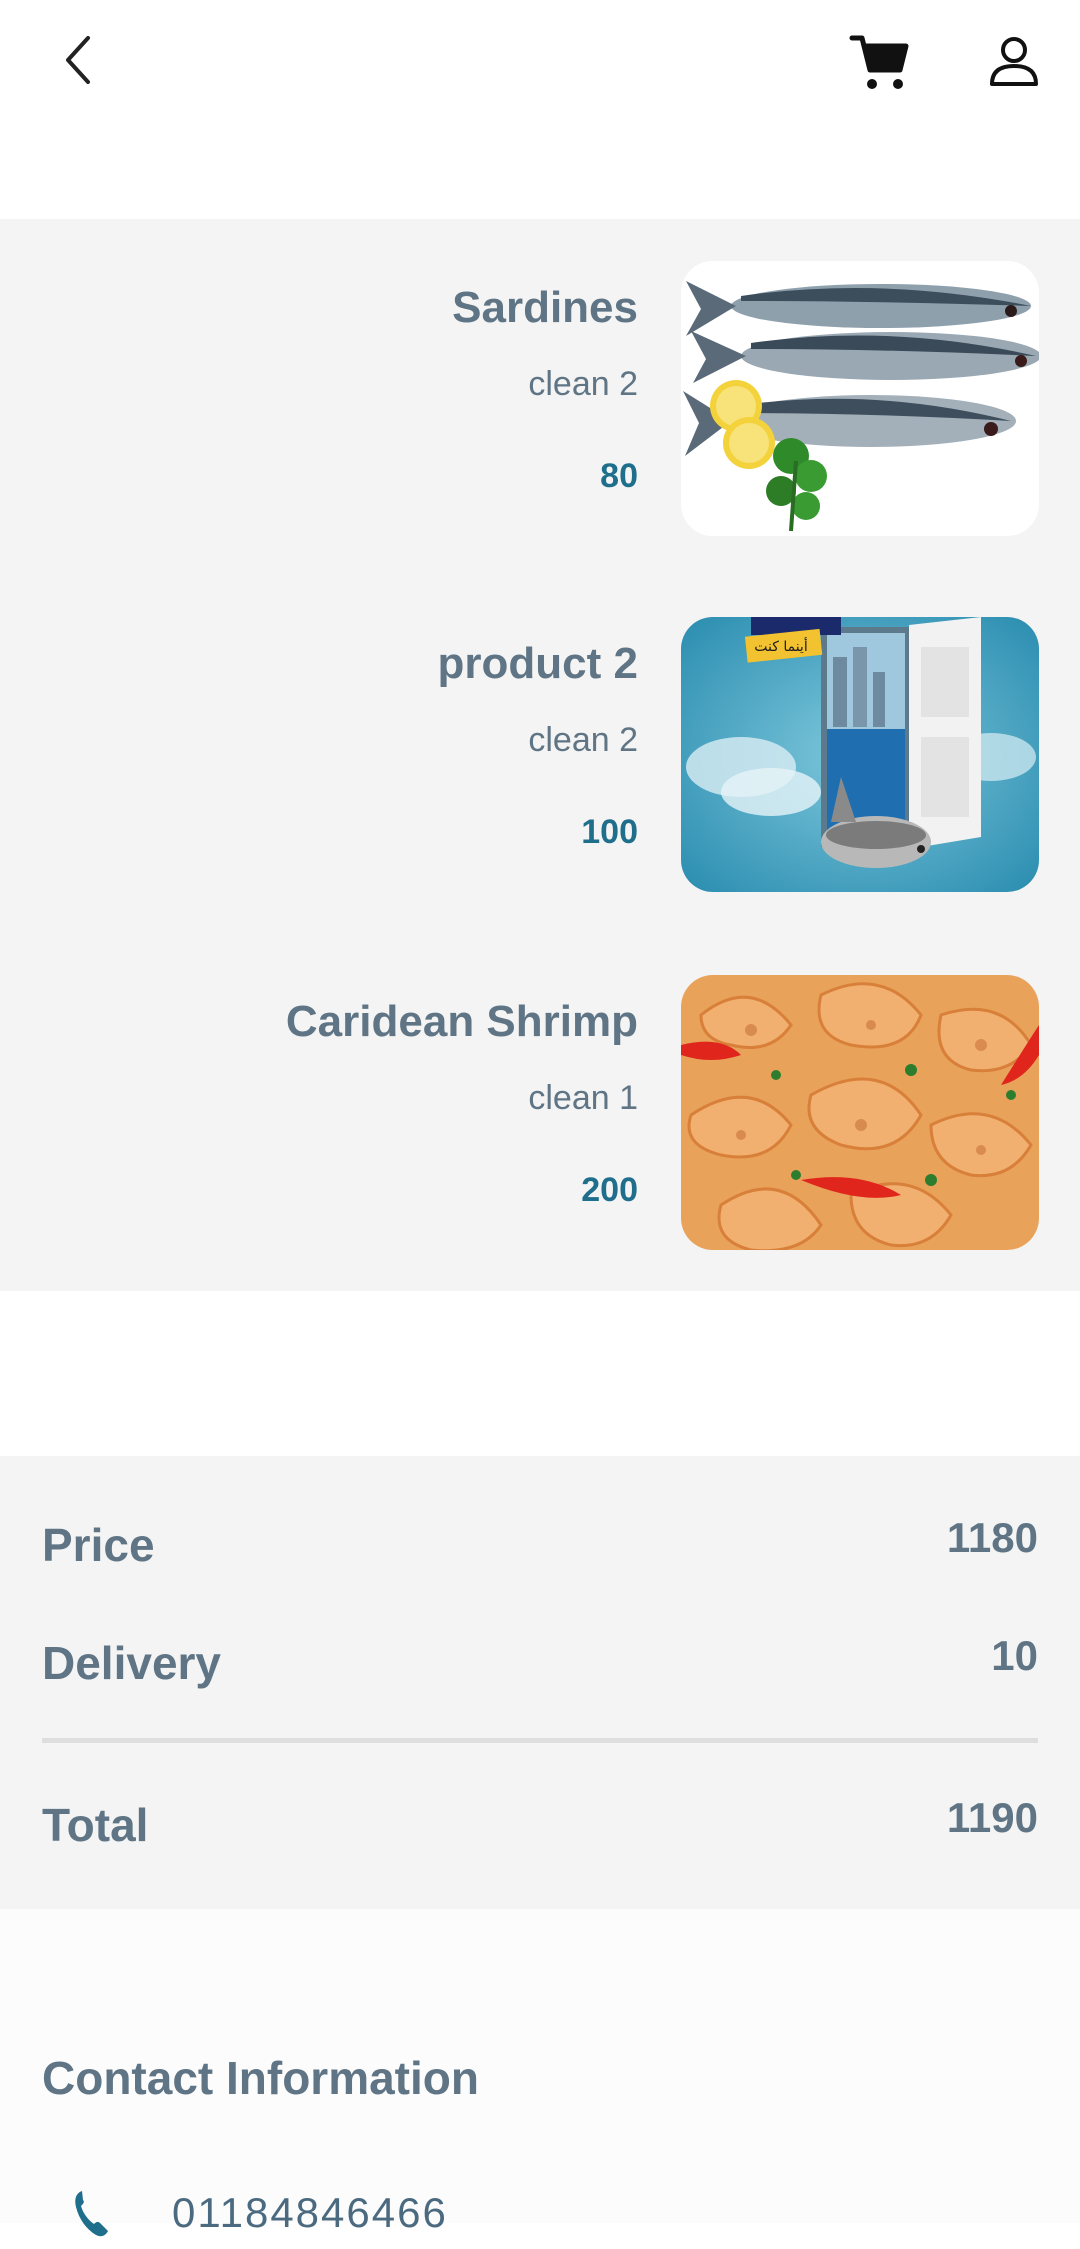 This screenshot has width=1080, height=2249. I want to click on promo-badge-text: أينما كنت, so click(781, 646).